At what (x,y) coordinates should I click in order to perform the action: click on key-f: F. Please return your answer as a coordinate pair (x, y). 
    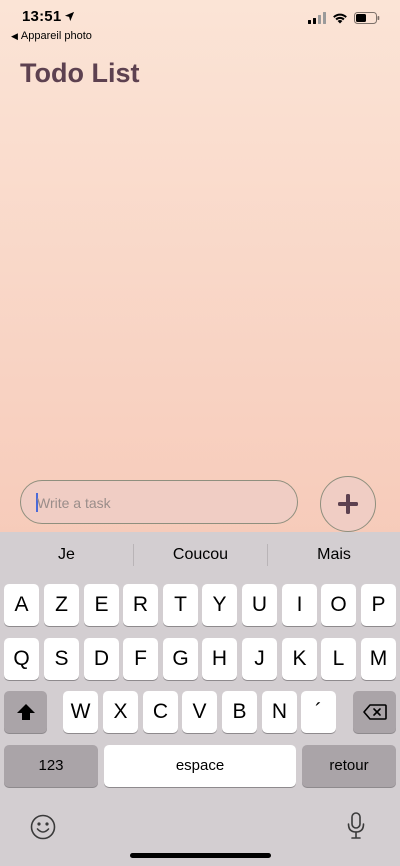
    Looking at the image, I should click on (140, 659).